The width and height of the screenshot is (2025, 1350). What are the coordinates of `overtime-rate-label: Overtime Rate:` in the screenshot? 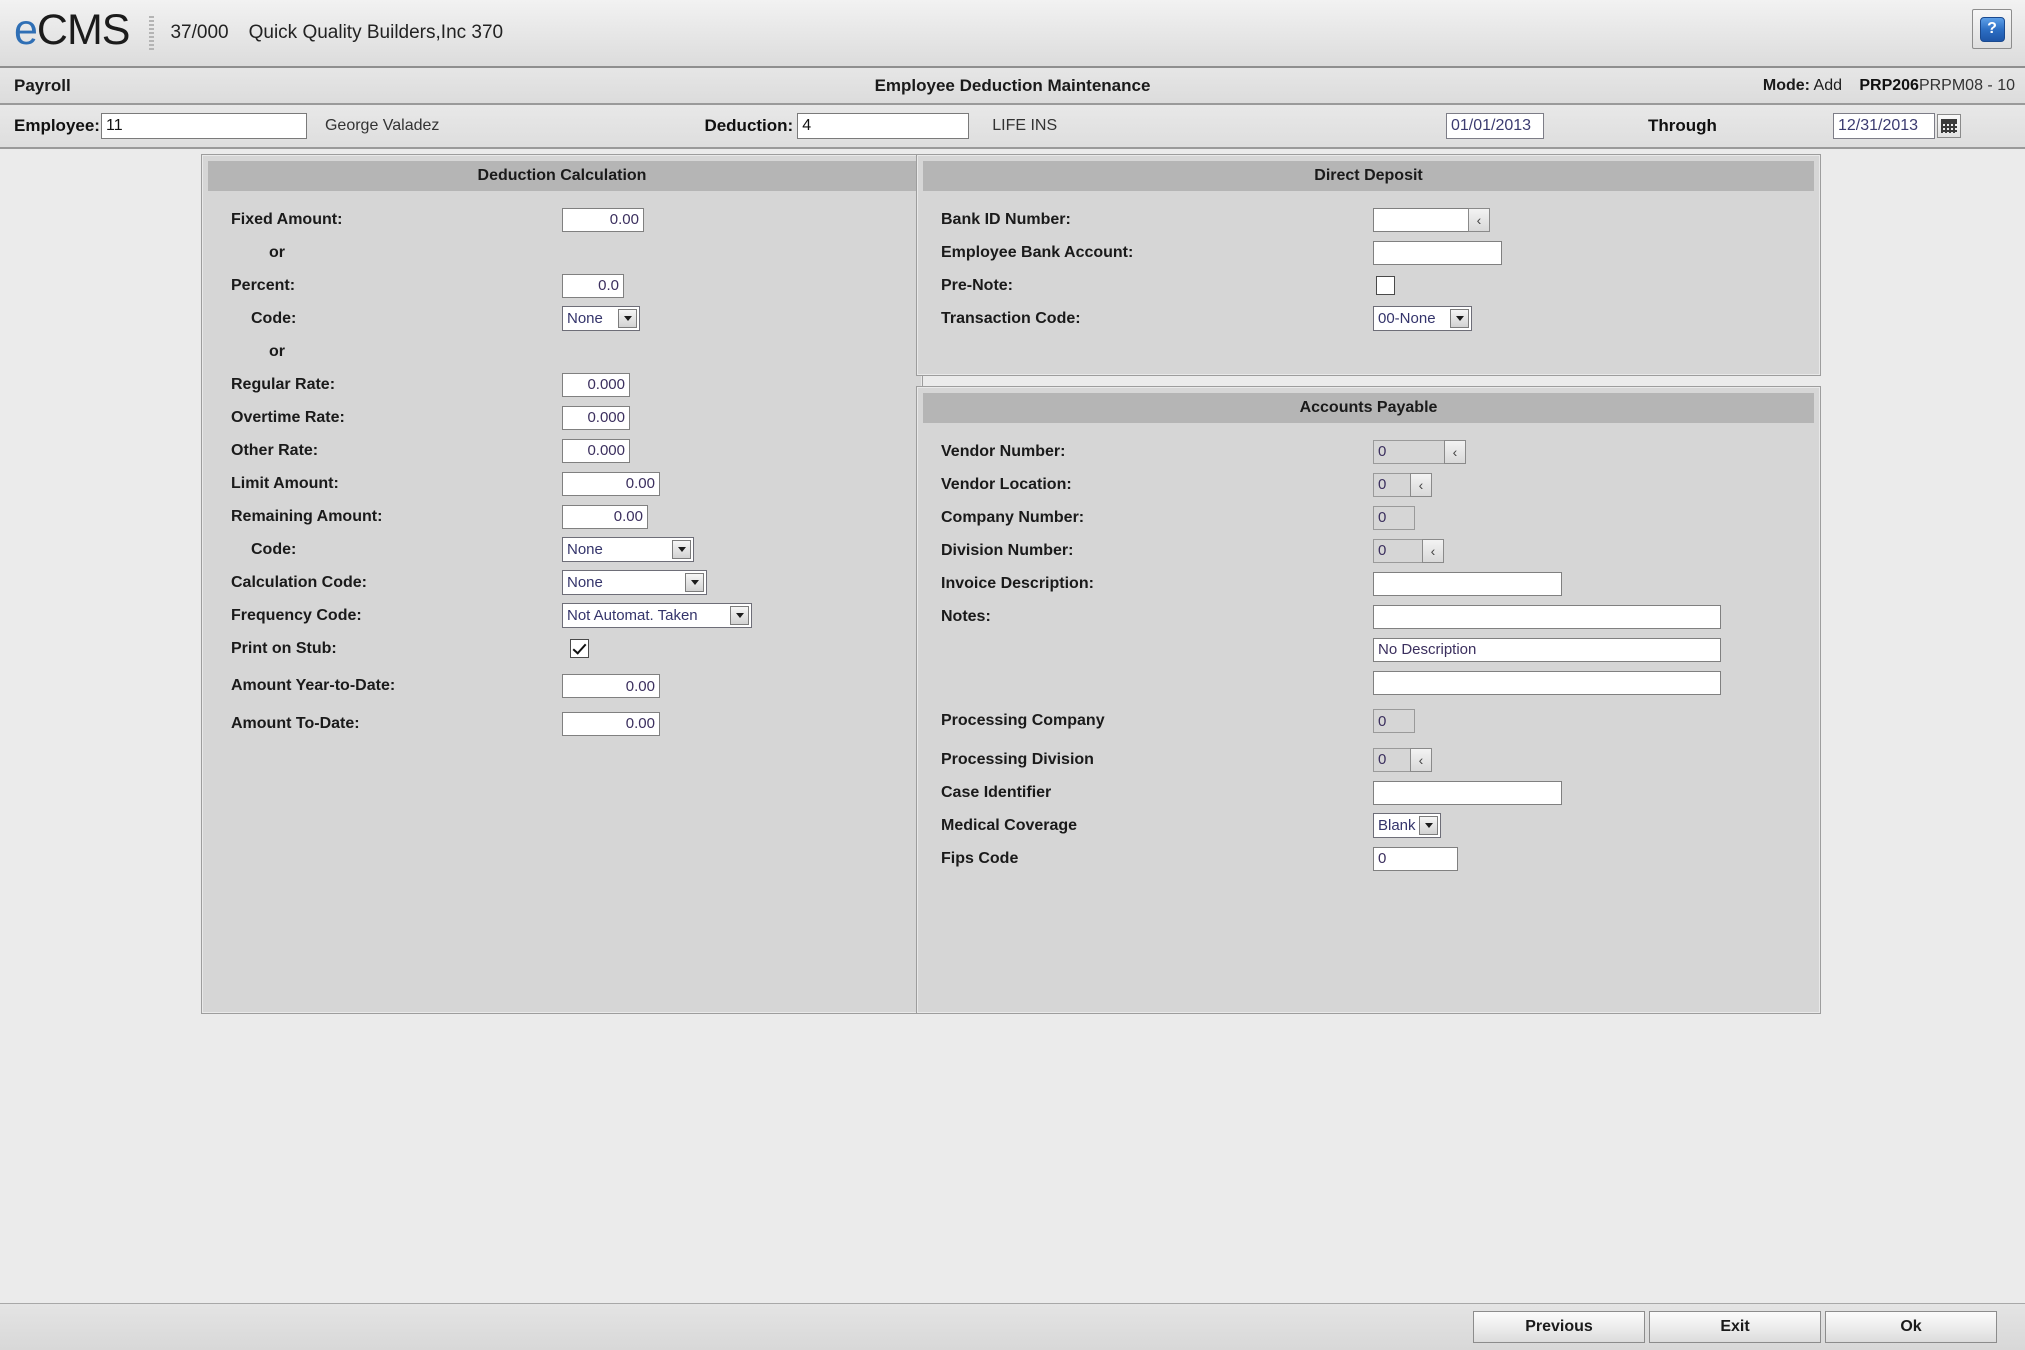 It's located at (288, 417).